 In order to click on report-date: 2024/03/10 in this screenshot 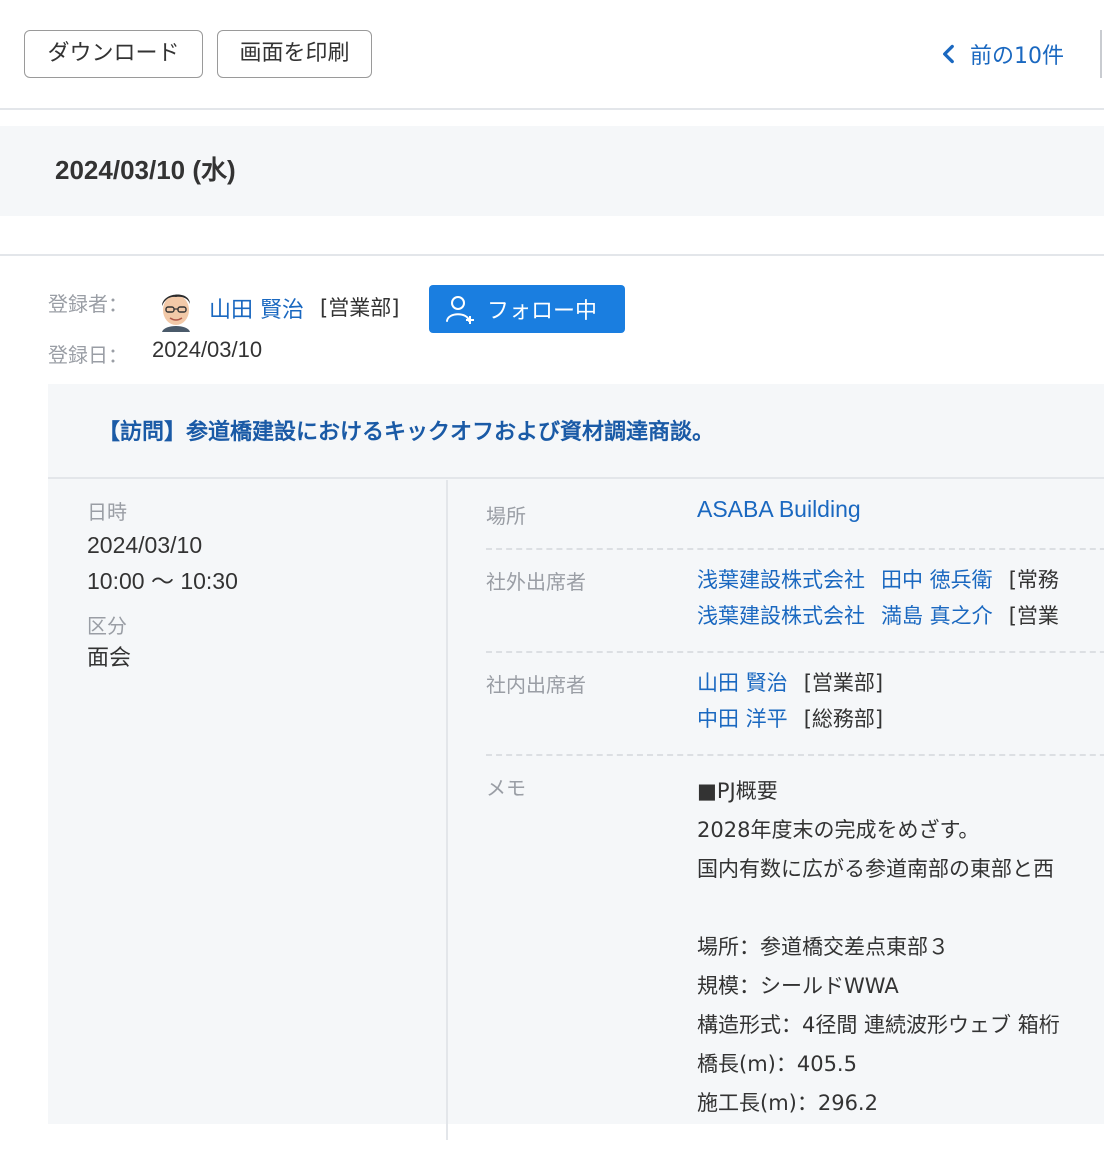, I will do `click(145, 545)`.